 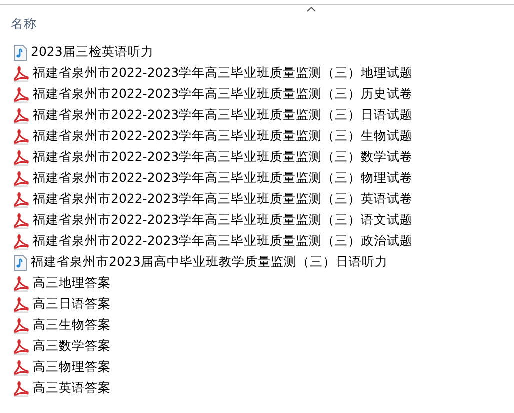 I want to click on file-name: 高三日语答案, so click(x=72, y=304).